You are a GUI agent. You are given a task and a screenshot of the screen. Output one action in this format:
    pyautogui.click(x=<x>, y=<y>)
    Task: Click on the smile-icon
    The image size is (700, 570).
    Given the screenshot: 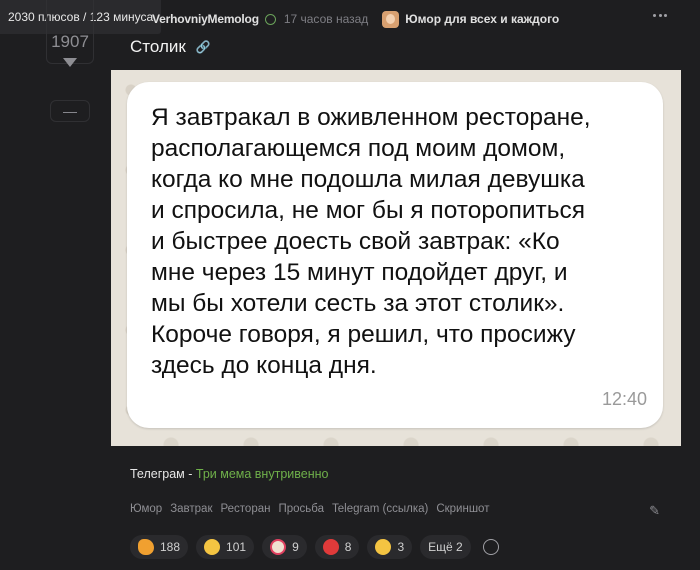 What is the action you would take?
    pyautogui.click(x=212, y=547)
    